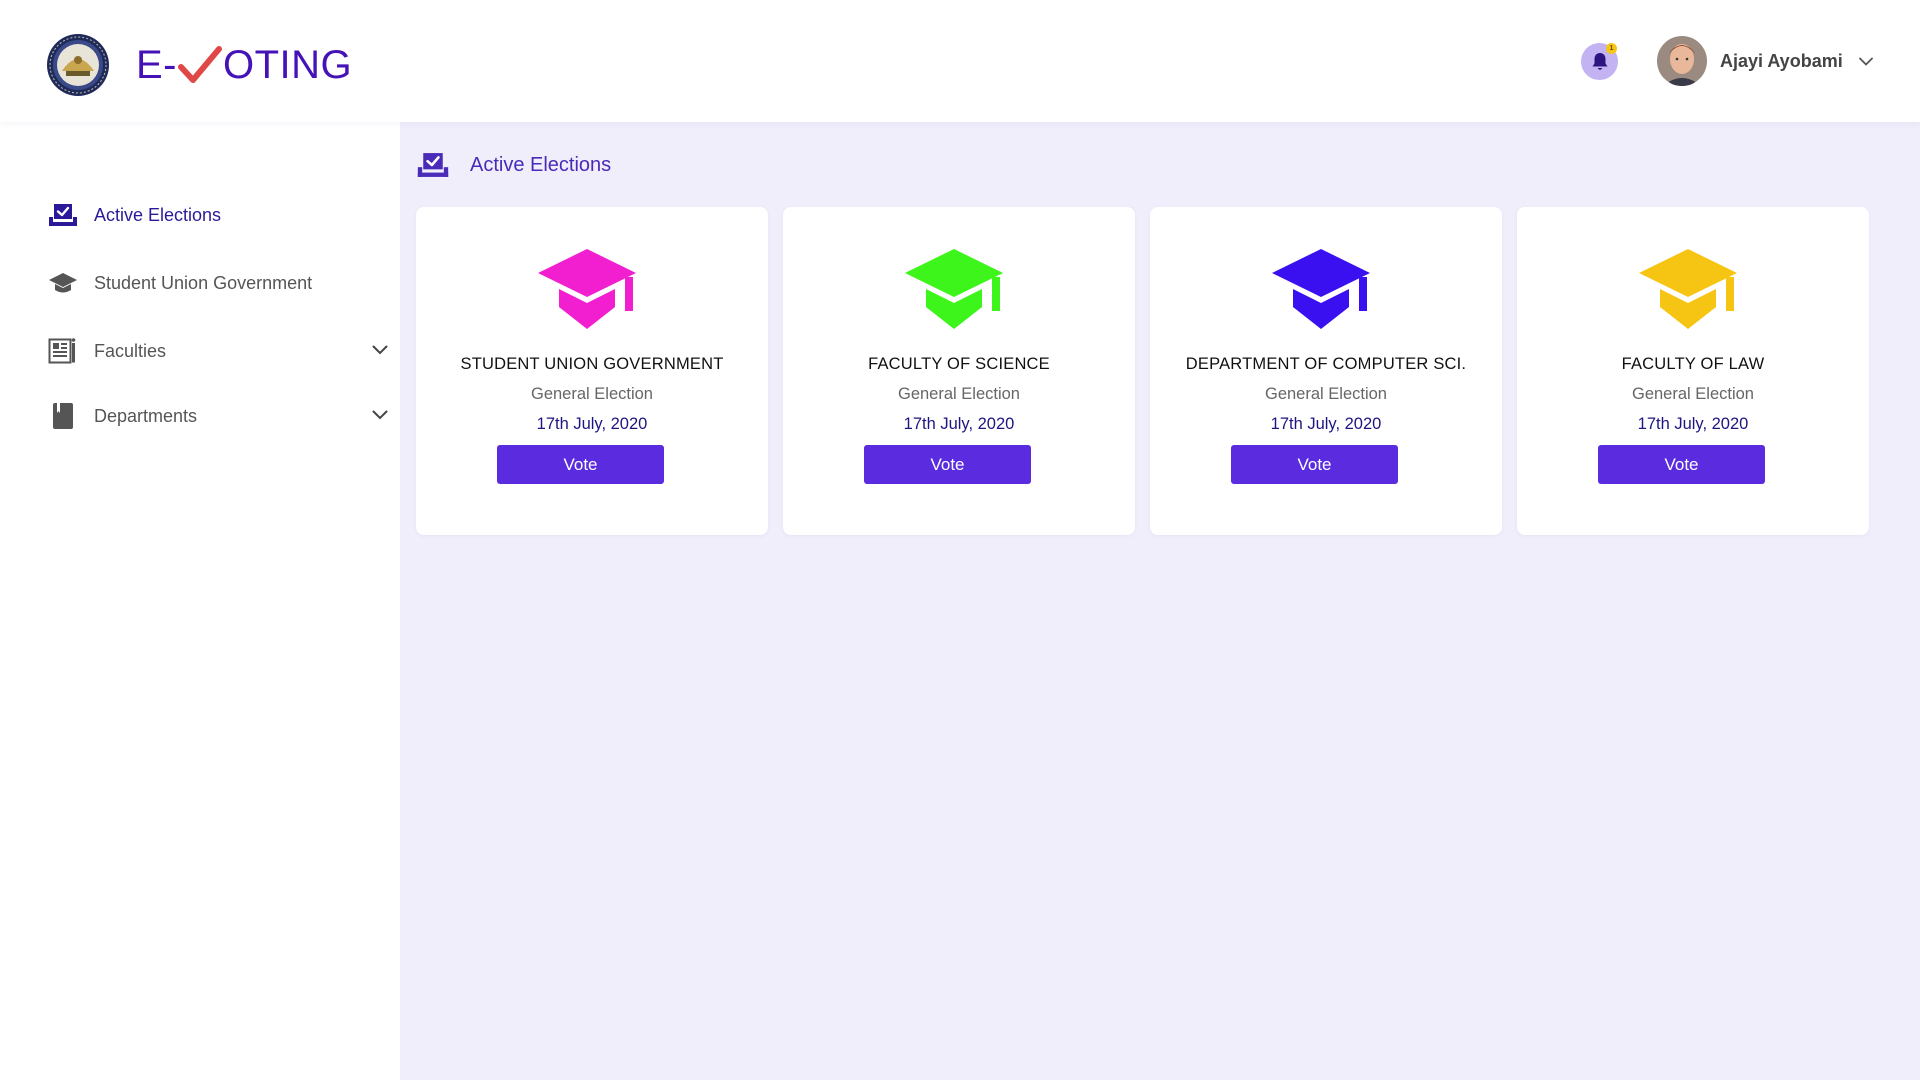 The height and width of the screenshot is (1080, 1920). I want to click on bell-icon, so click(1599, 61).